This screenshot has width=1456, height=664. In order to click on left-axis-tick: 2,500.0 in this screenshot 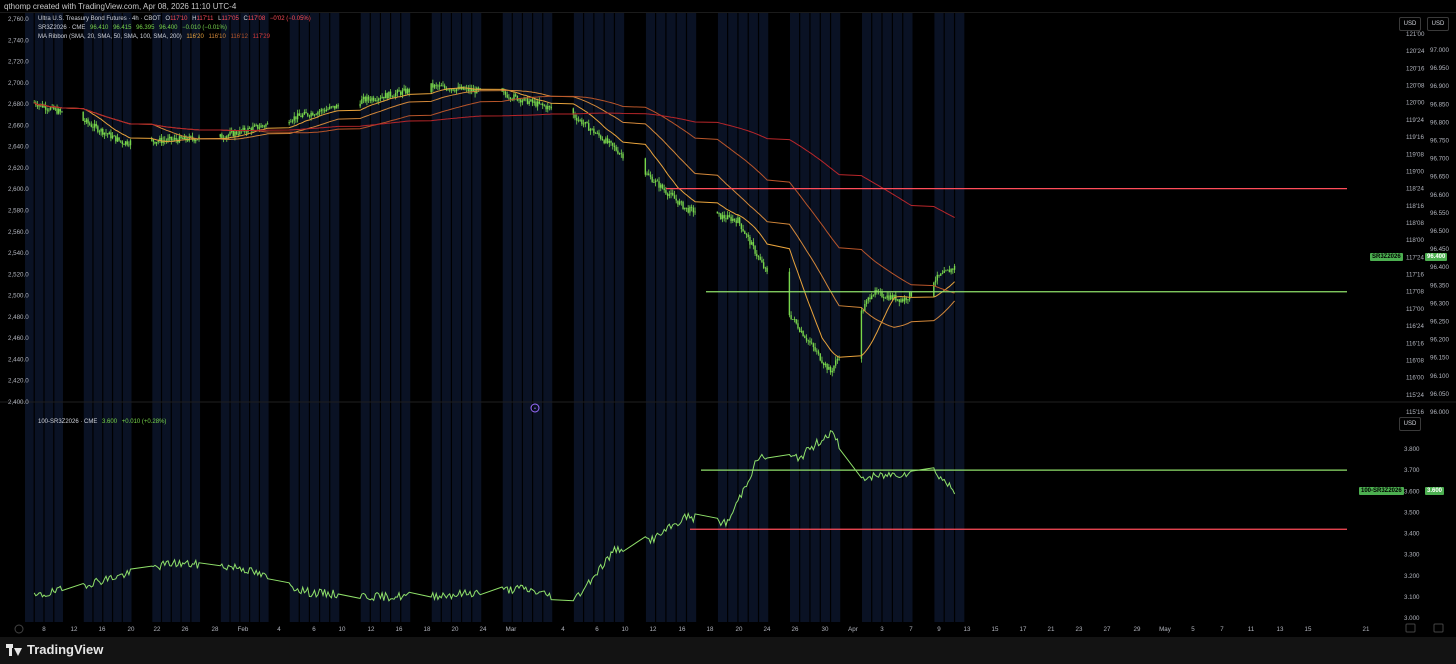, I will do `click(18, 296)`.